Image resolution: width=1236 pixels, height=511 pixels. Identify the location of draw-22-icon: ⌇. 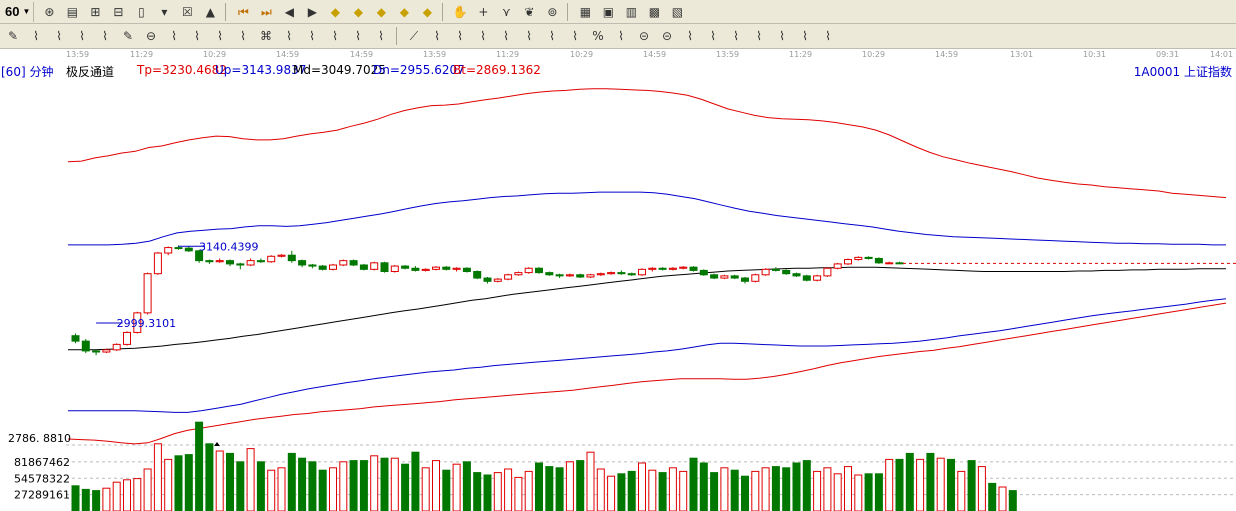
(621, 36).